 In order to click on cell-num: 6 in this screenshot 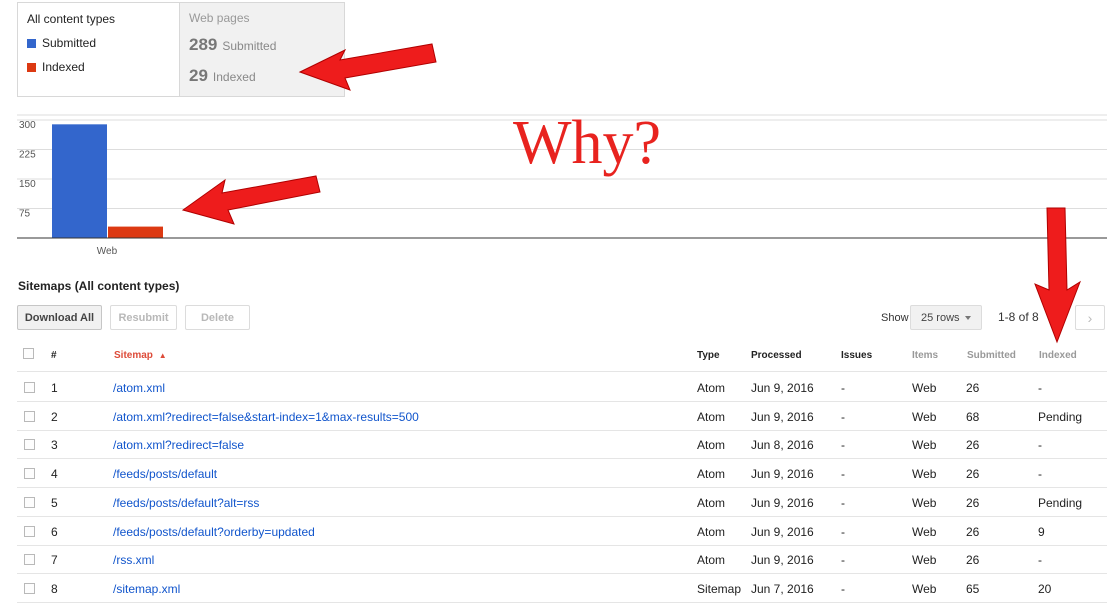, I will do `click(54, 531)`.